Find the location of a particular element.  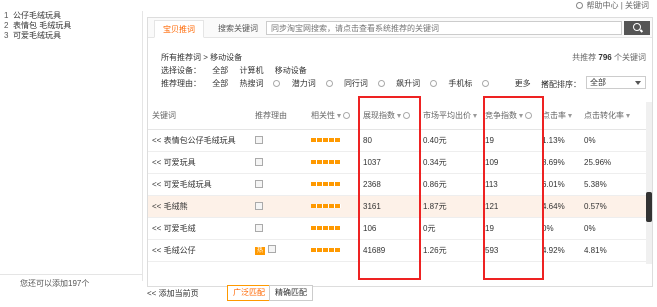

column-header: 竞争指数 is located at coordinates (509, 116).